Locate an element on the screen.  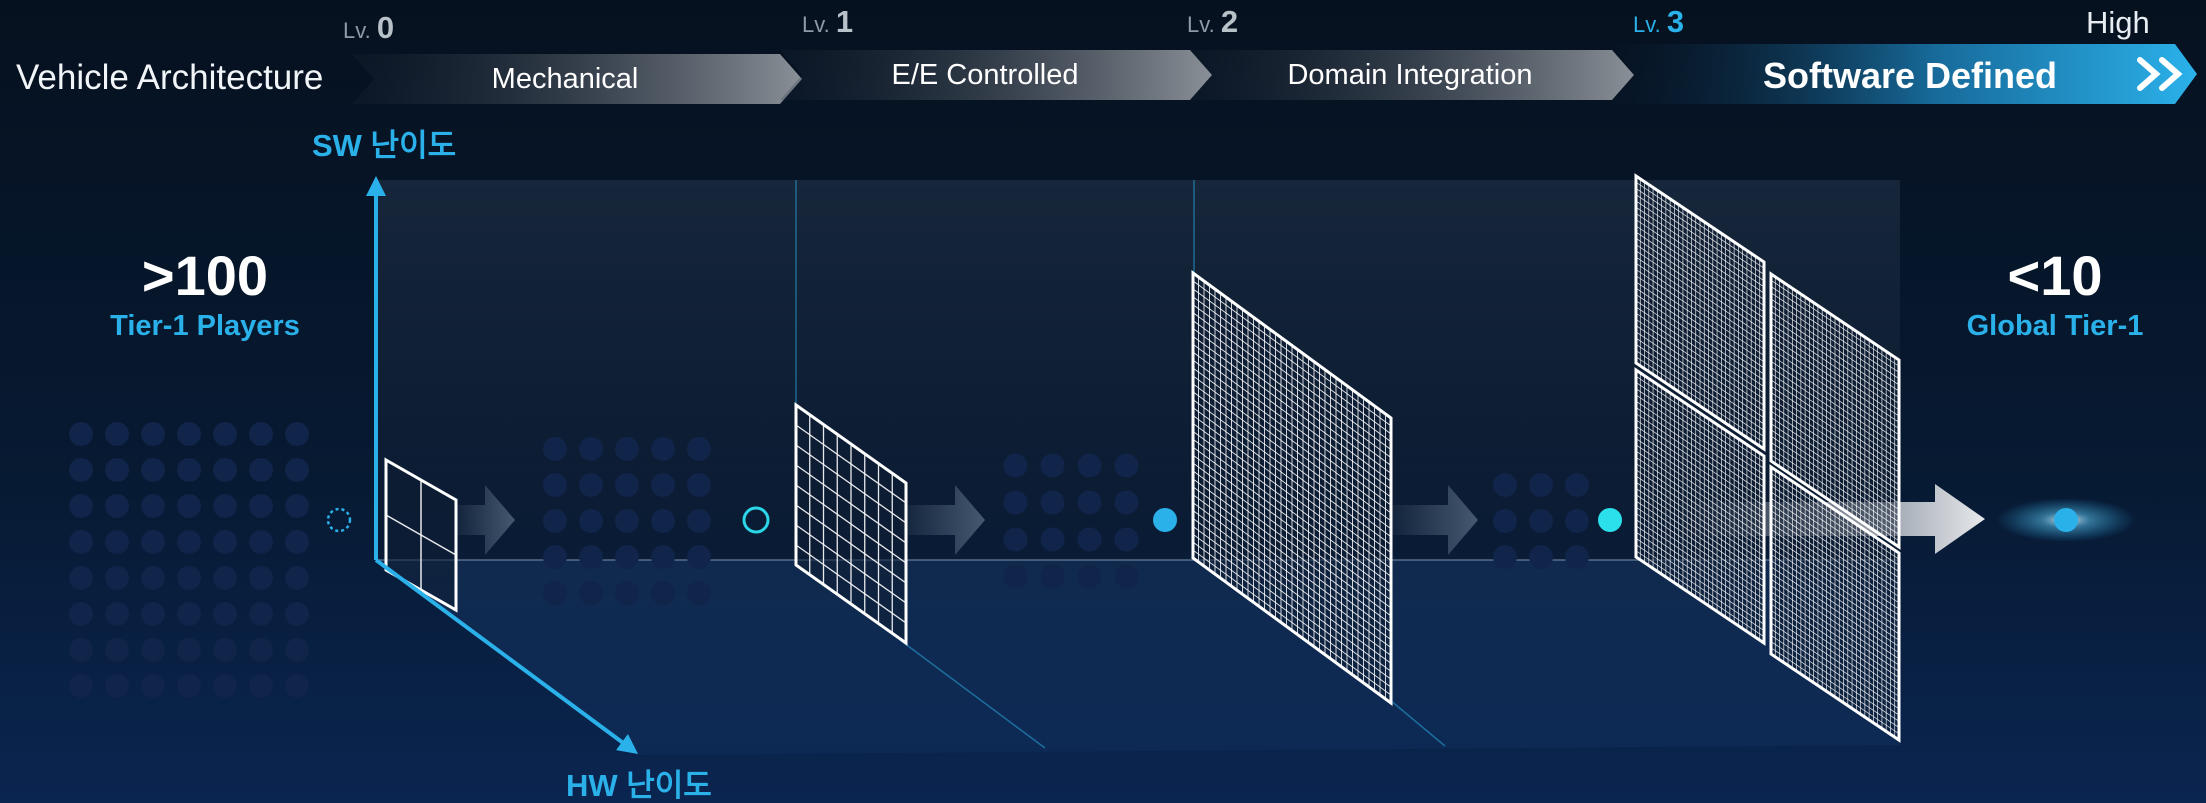
level-0-label: Lv. 0 is located at coordinates (369, 27).